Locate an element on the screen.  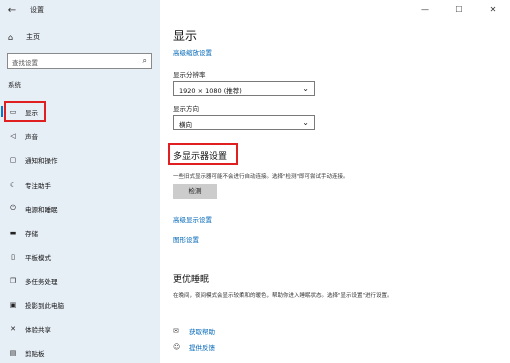
notification-icon: ▢ is located at coordinates (13, 159).